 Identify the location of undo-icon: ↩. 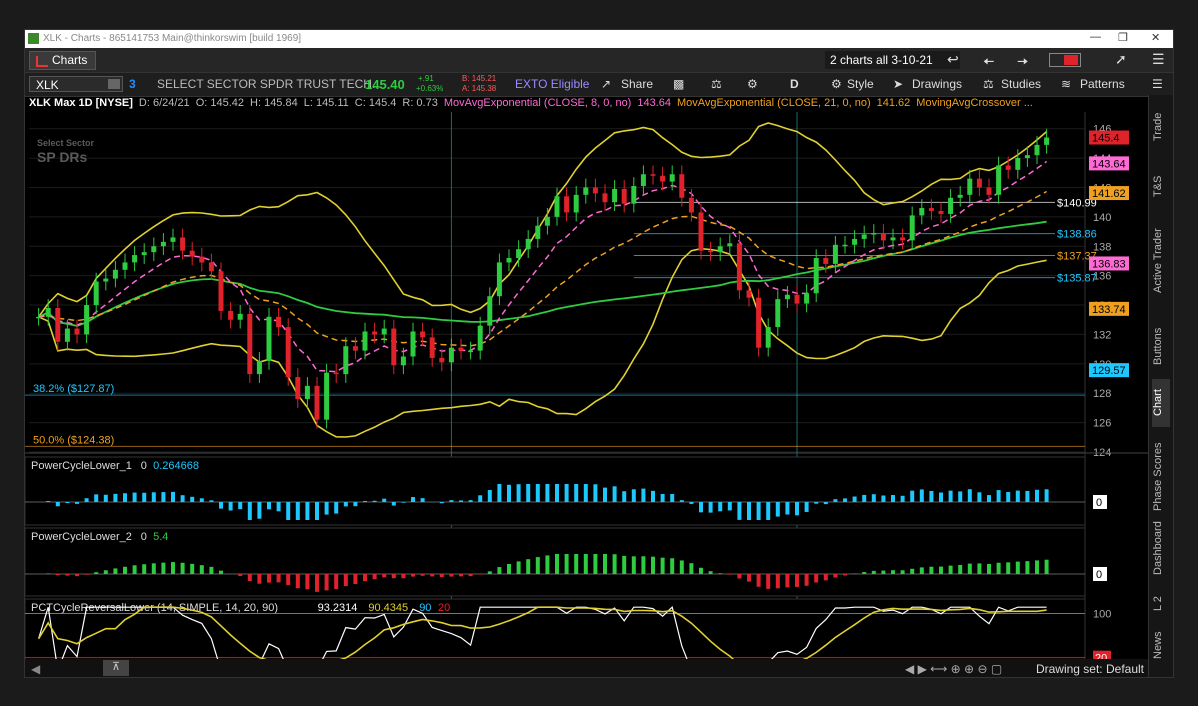
(953, 59).